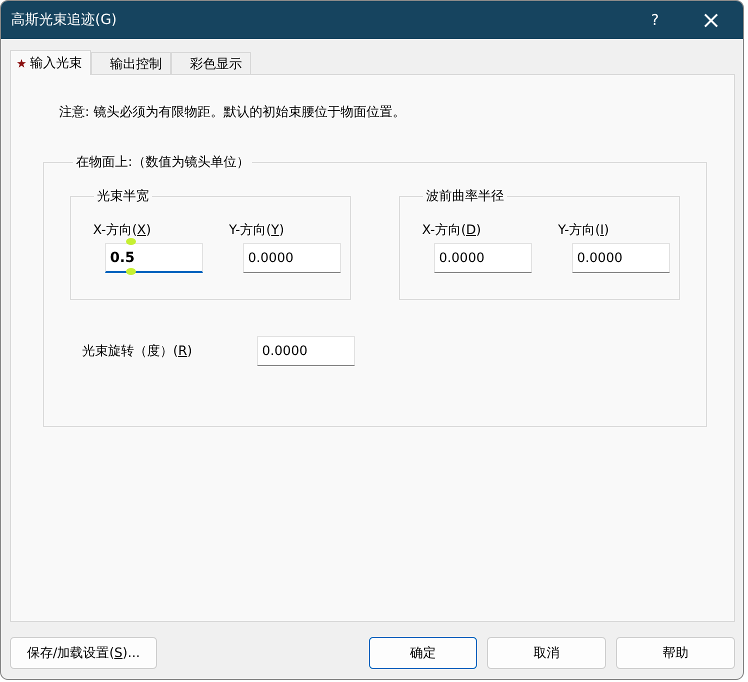 The height and width of the screenshot is (682, 748). Describe the element at coordinates (546, 653) in the screenshot. I see `dialog-button: 取消` at that location.